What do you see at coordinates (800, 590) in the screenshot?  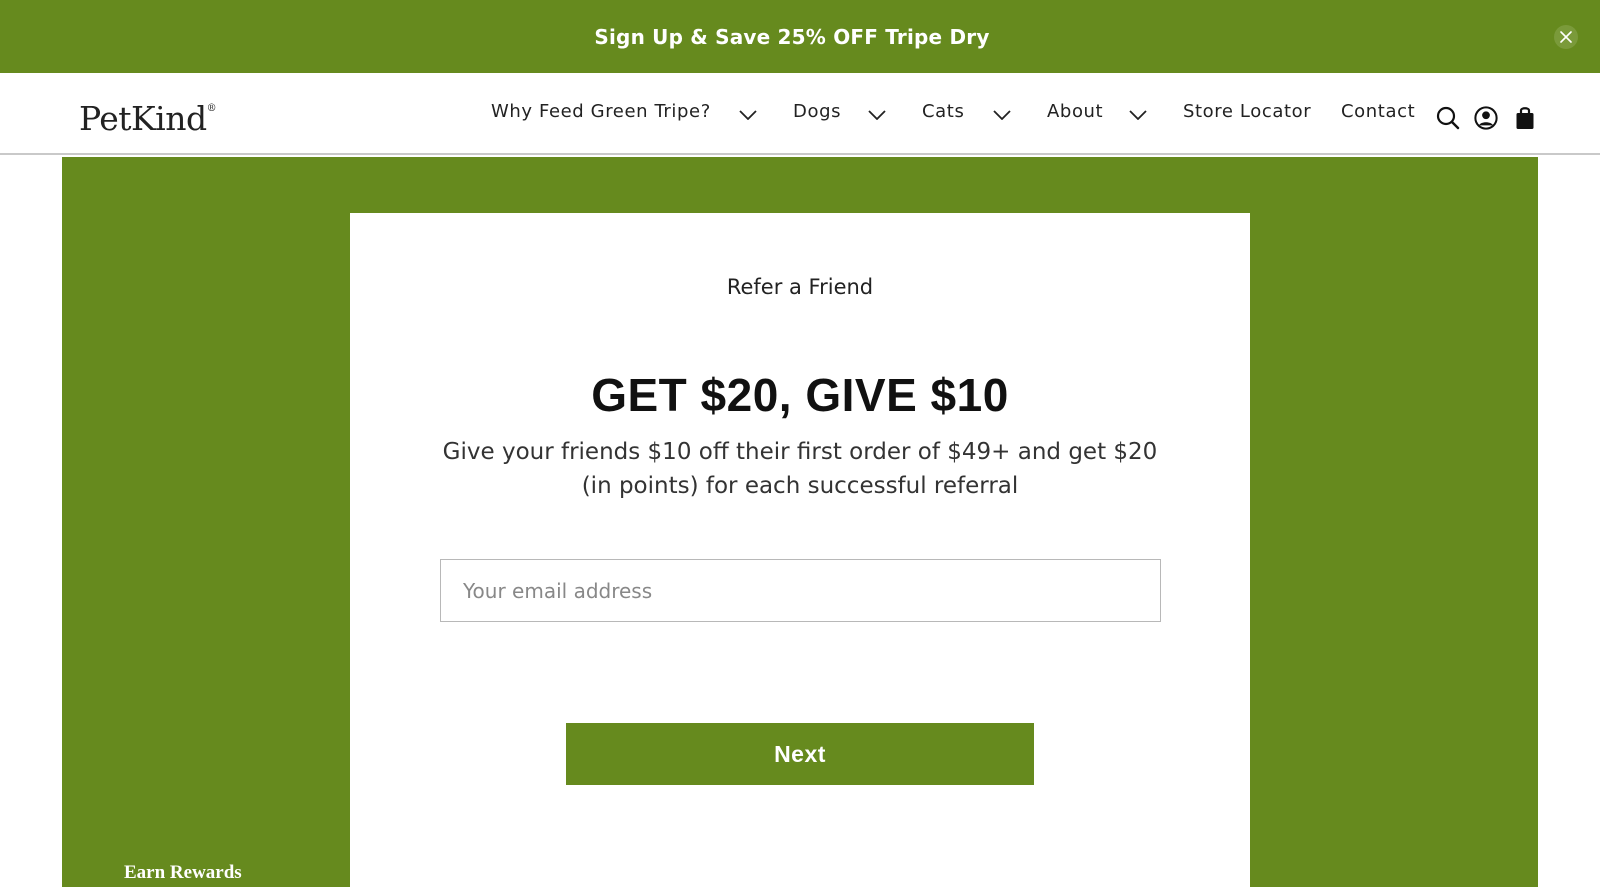 I see `email-field` at bounding box center [800, 590].